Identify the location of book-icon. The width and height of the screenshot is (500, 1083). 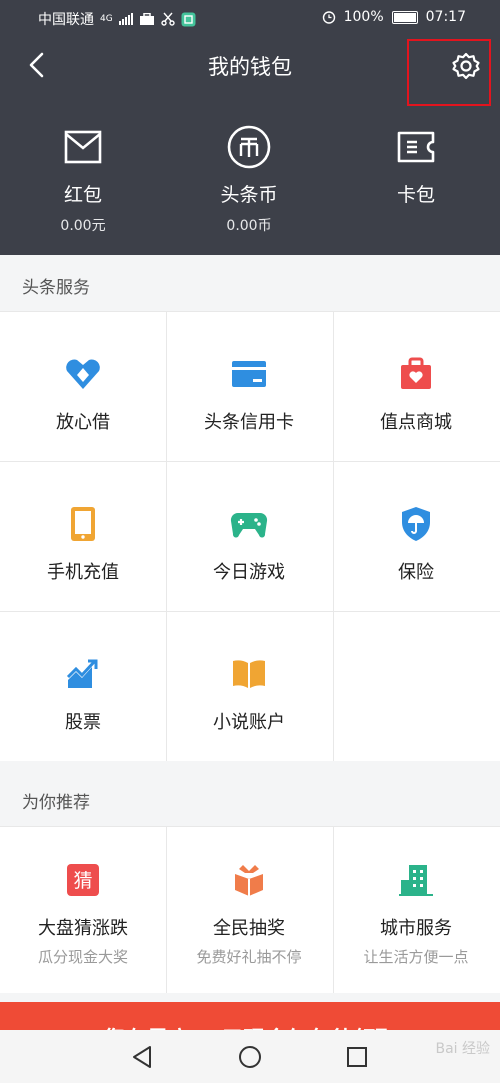
(249, 674).